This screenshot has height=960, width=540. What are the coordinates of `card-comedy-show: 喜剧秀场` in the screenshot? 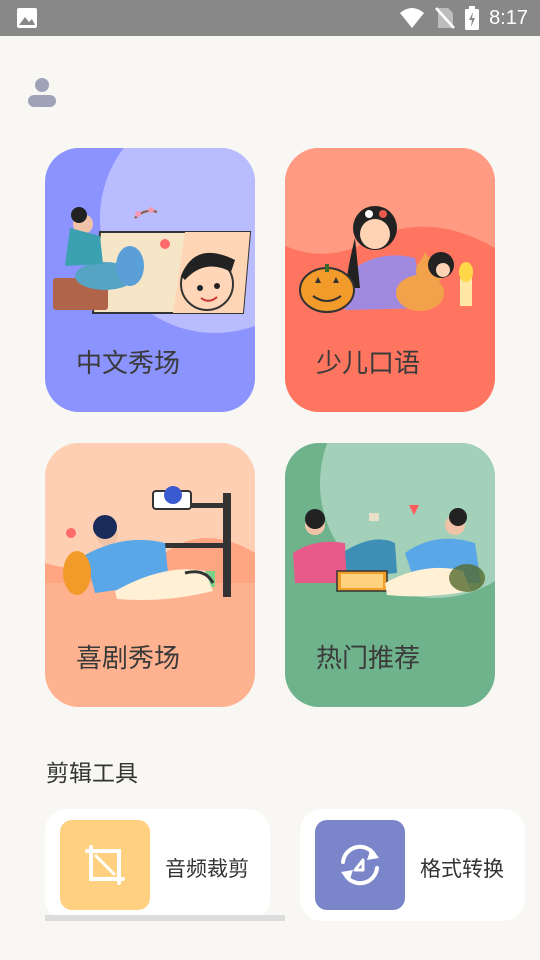 It's located at (150, 575).